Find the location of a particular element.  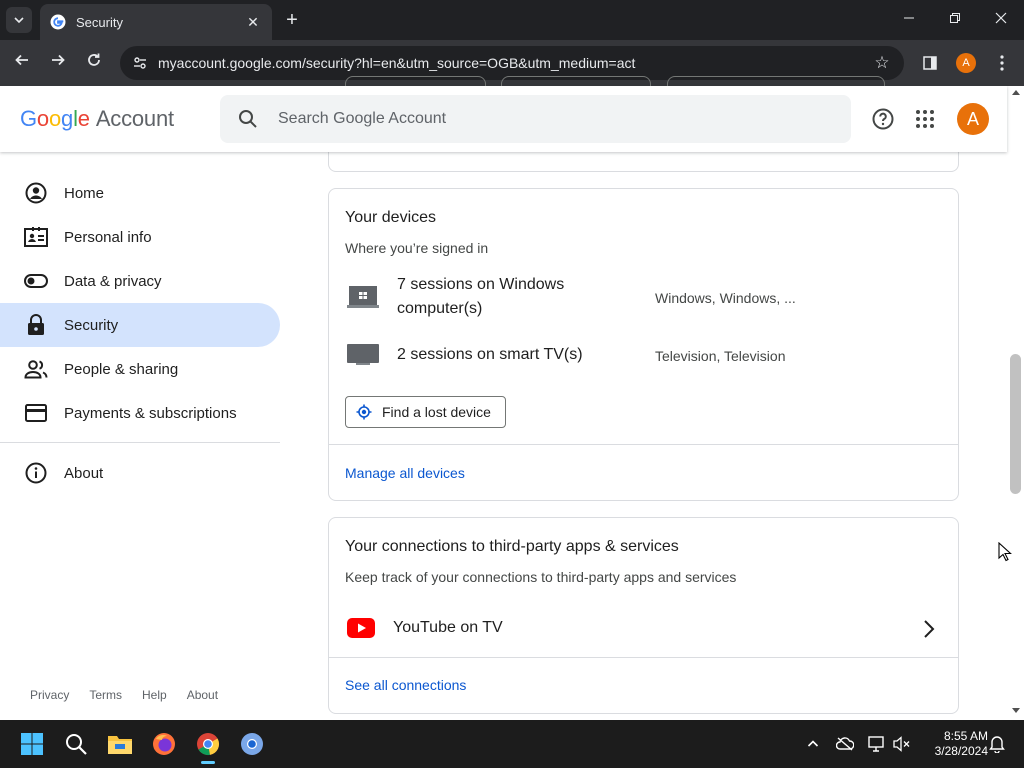

browser-tabbar: Security ✕ + is located at coordinates (512, 20).